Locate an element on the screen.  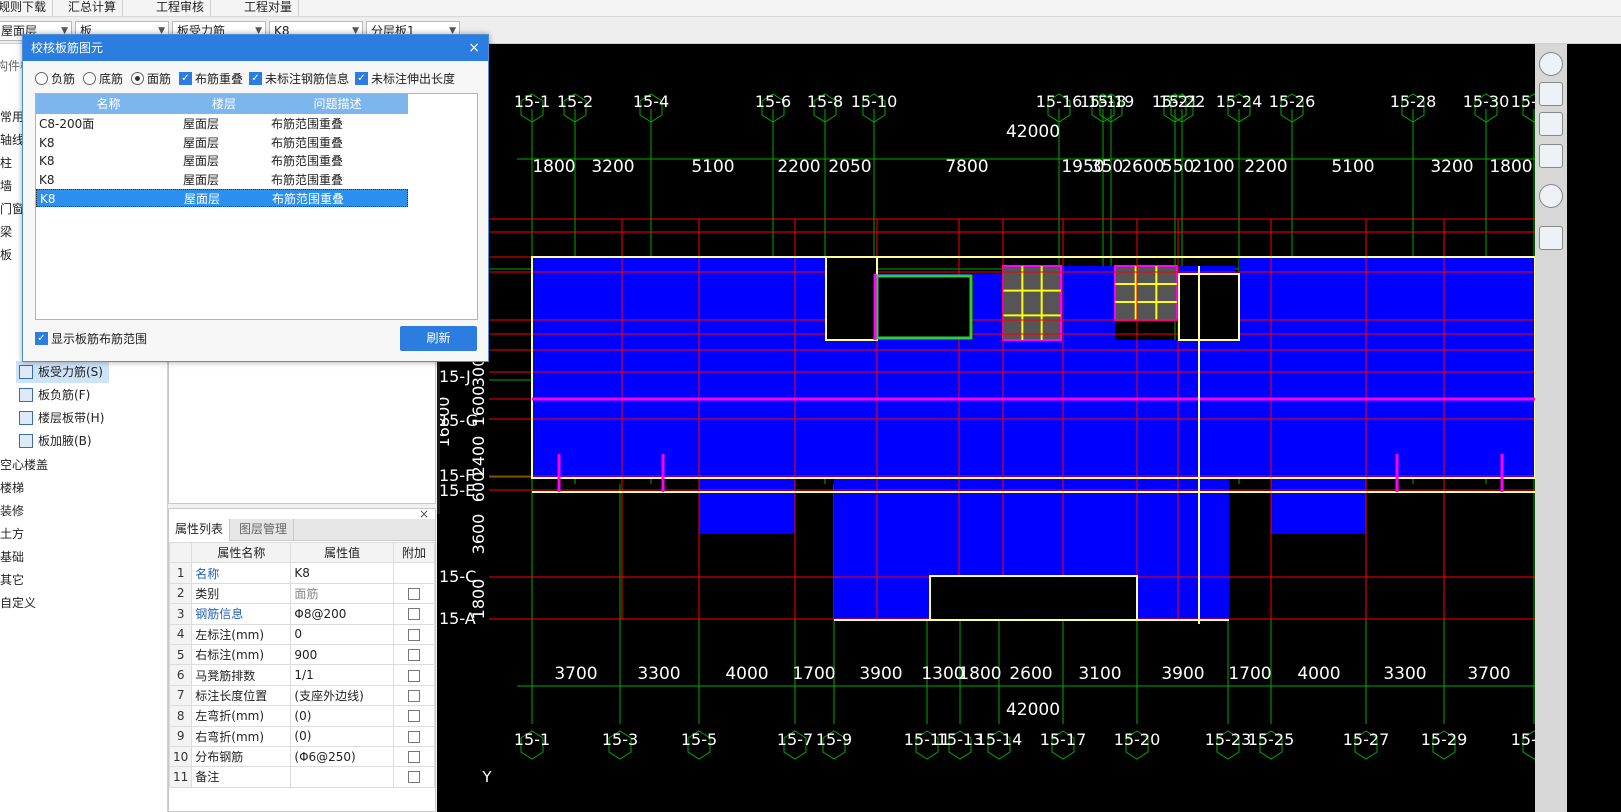
tree-item-door-window: 门窗 is located at coordinates (12, 209).